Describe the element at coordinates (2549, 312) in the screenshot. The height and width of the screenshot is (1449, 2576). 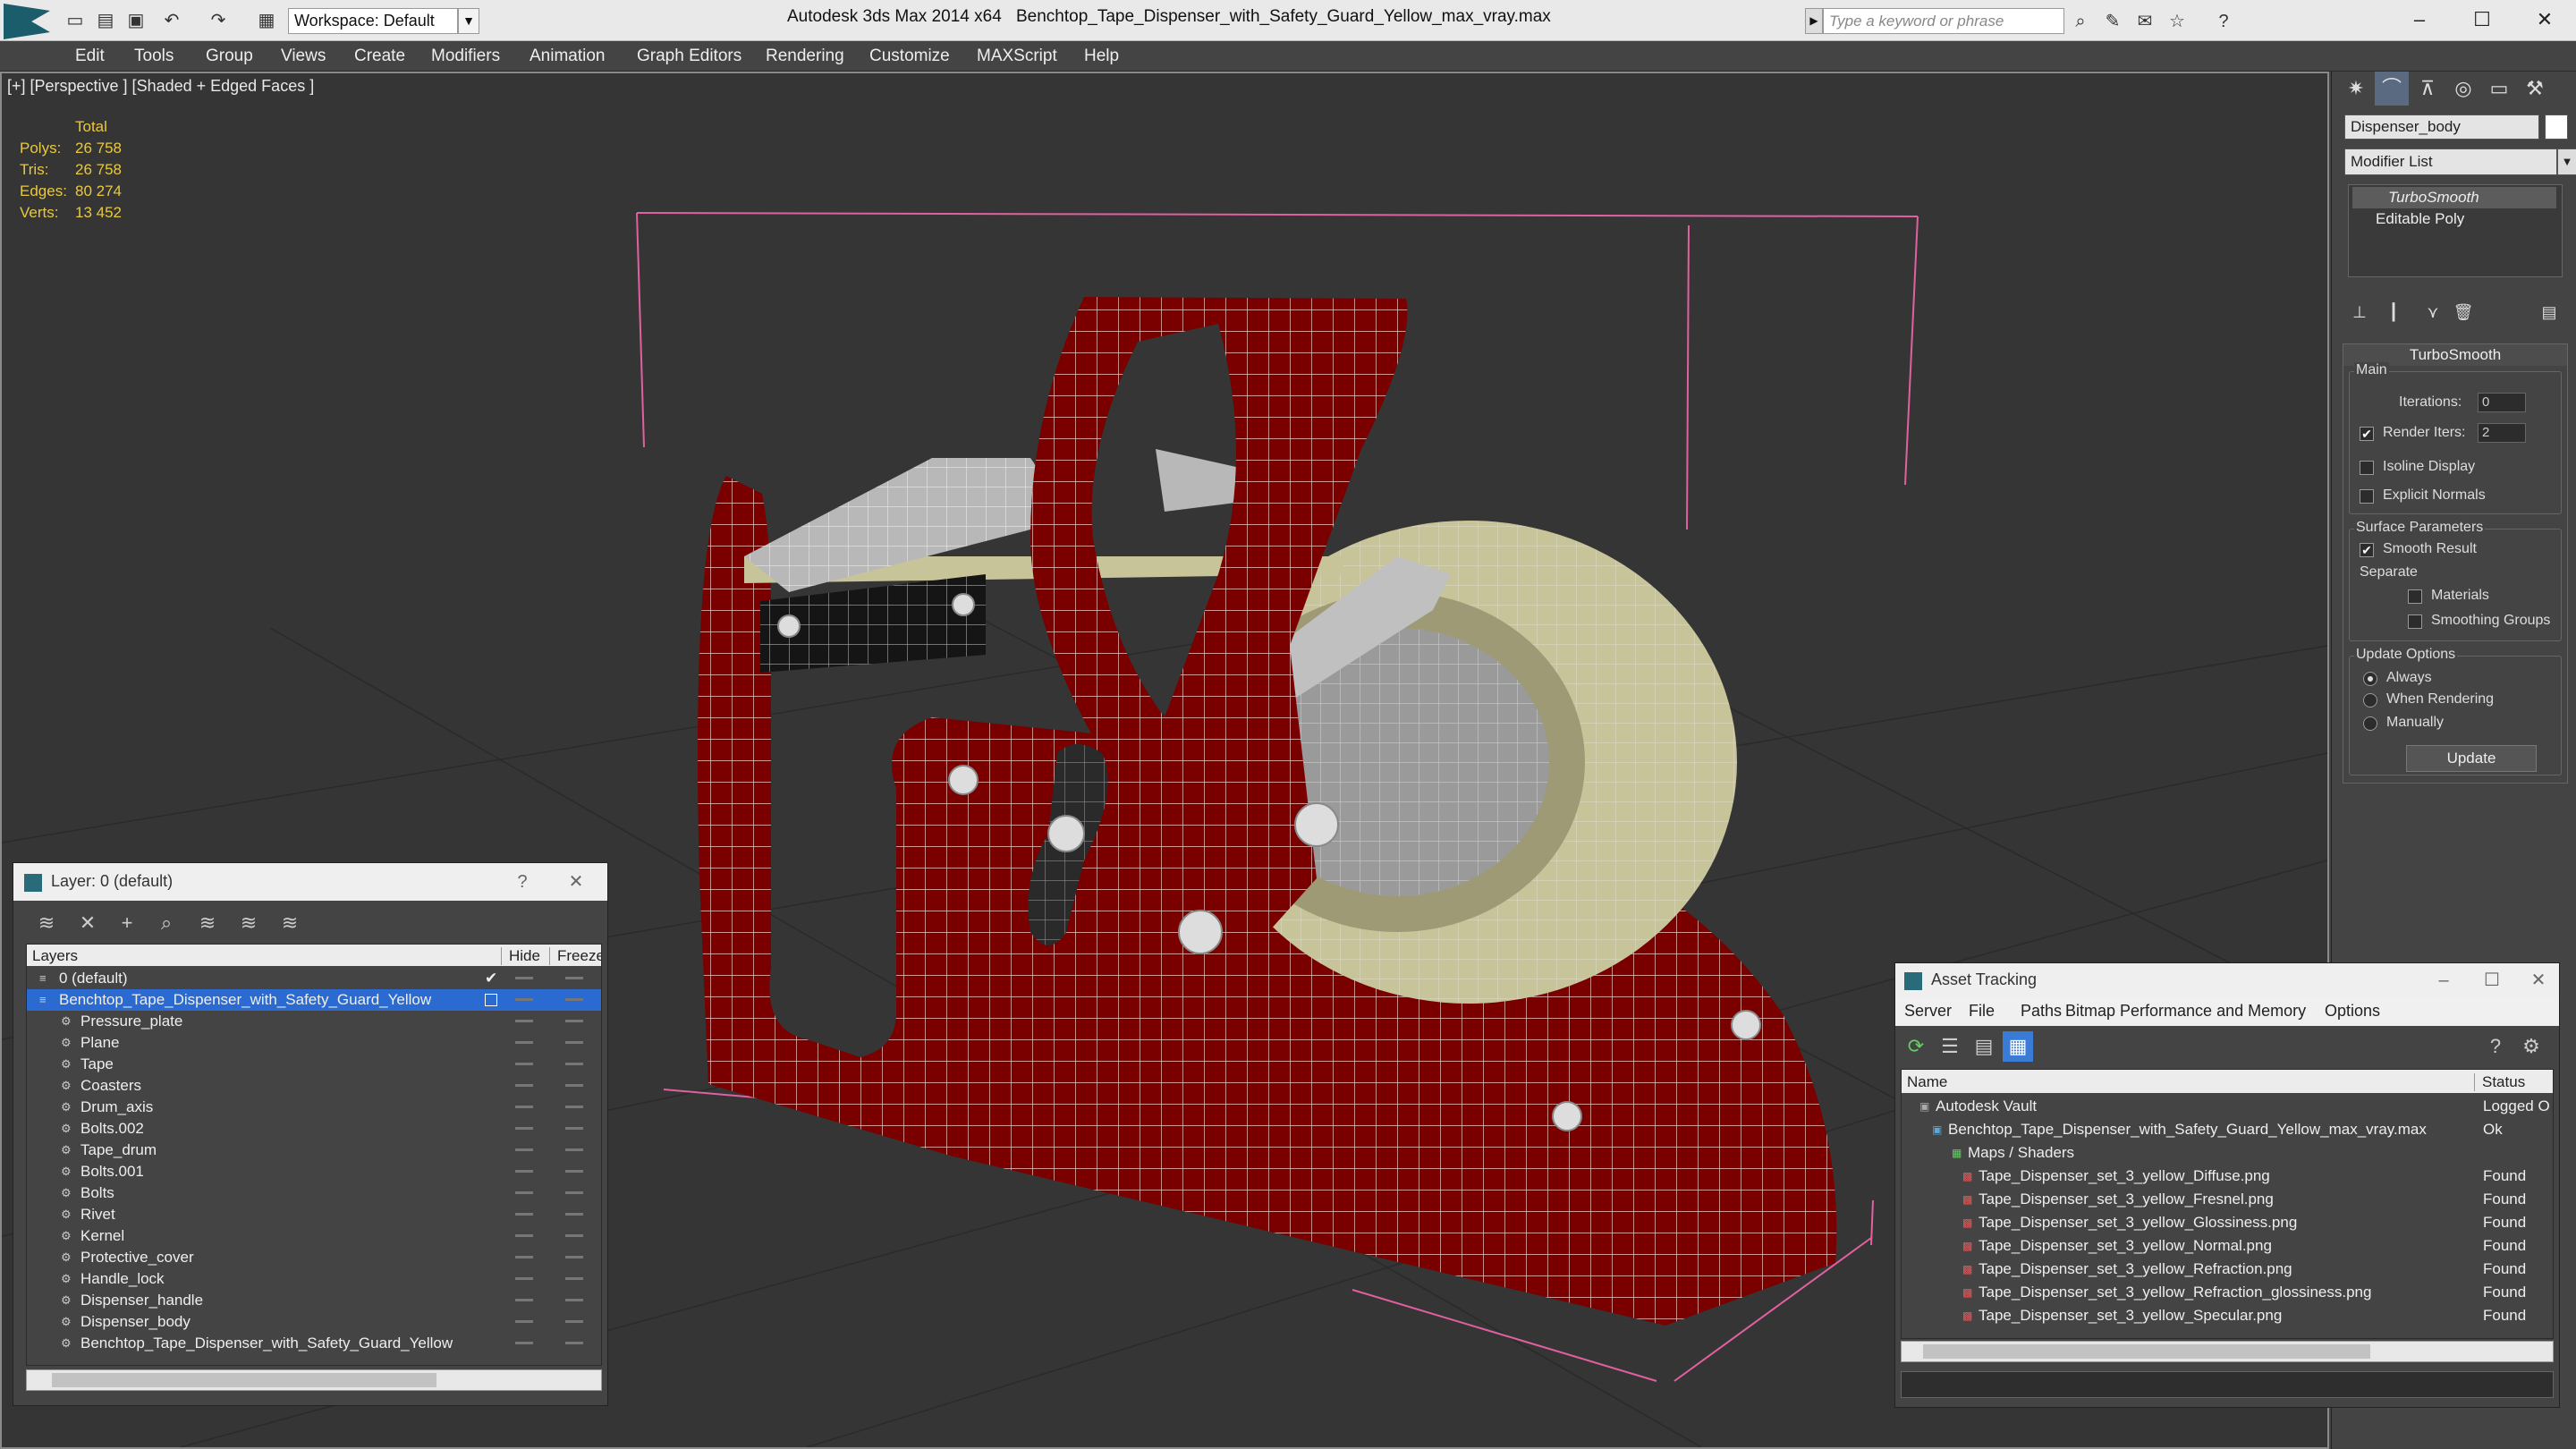
I see `configure-modifier-sets-icon: ▤` at that location.